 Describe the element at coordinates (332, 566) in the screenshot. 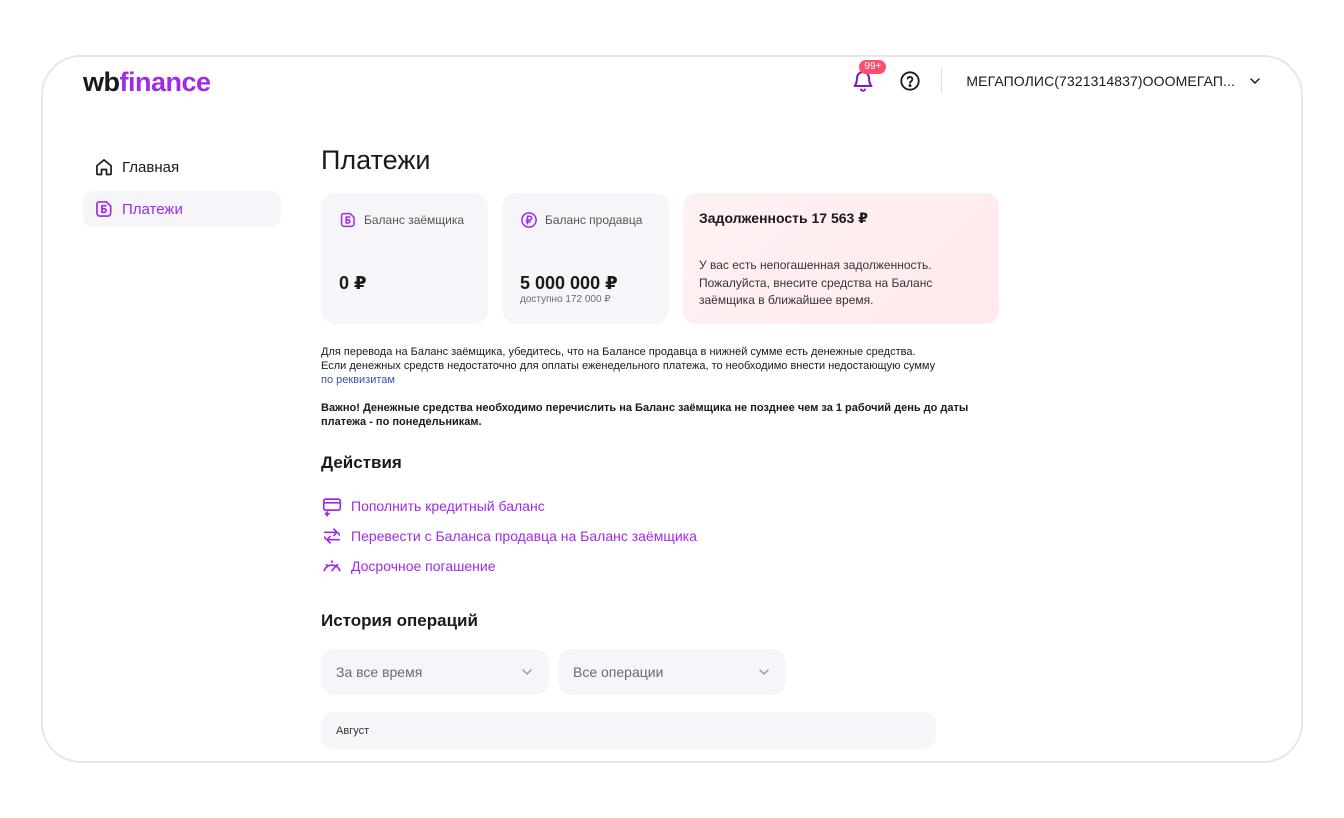

I see `speedometer-icon` at that location.